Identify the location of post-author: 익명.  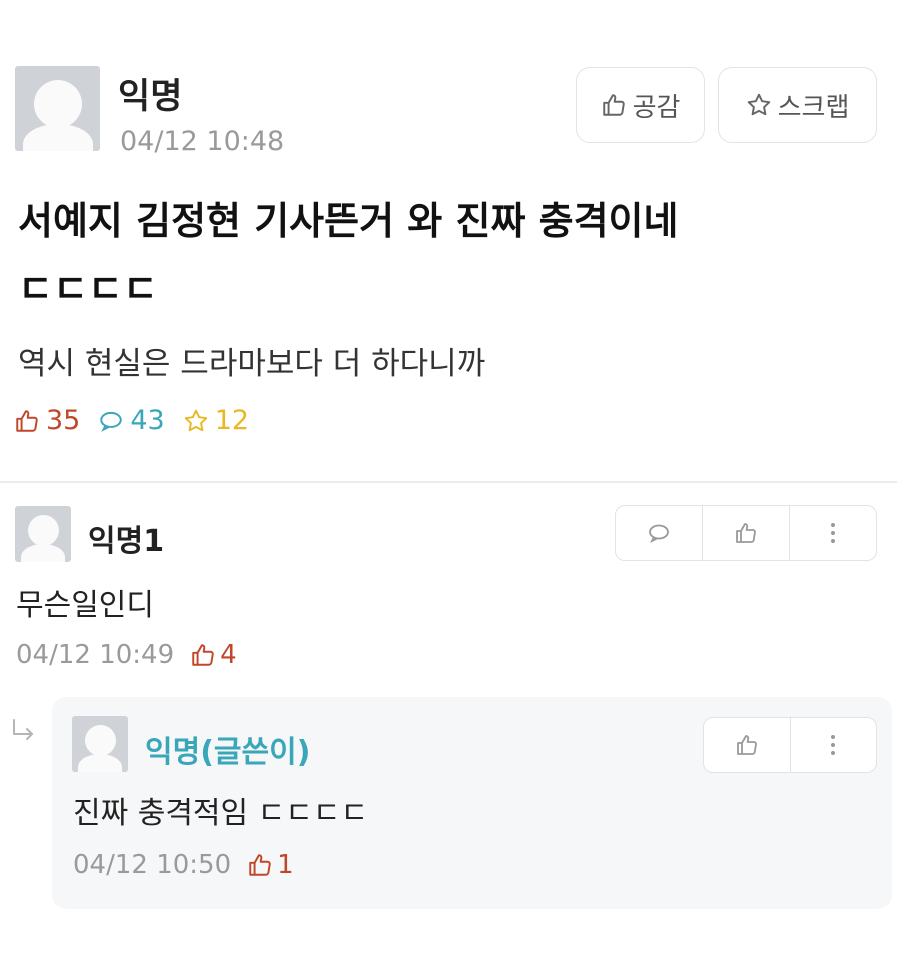
(150, 97).